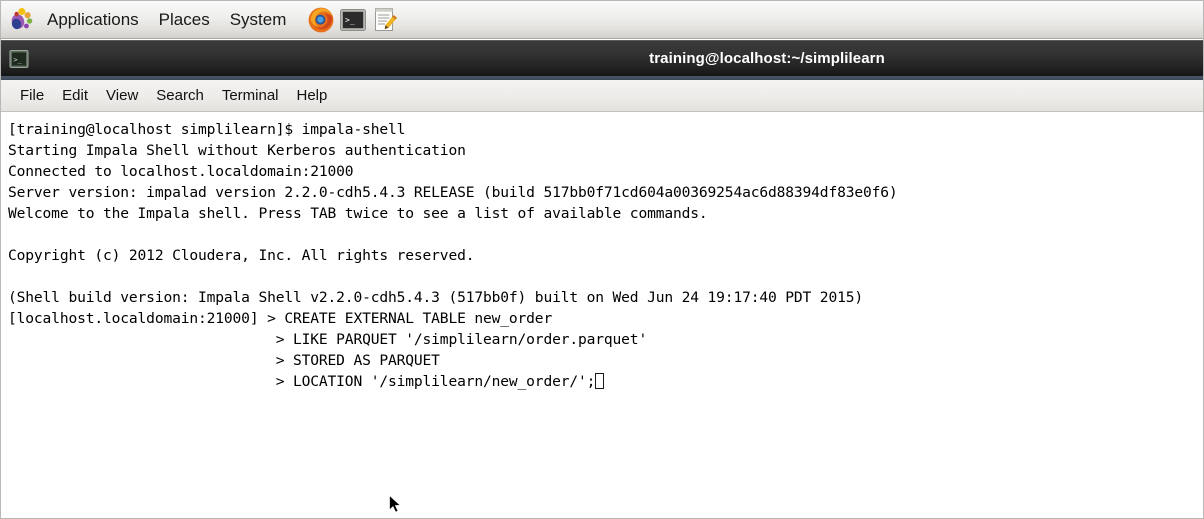 The width and height of the screenshot is (1204, 519). I want to click on menu-help: Help, so click(312, 96).